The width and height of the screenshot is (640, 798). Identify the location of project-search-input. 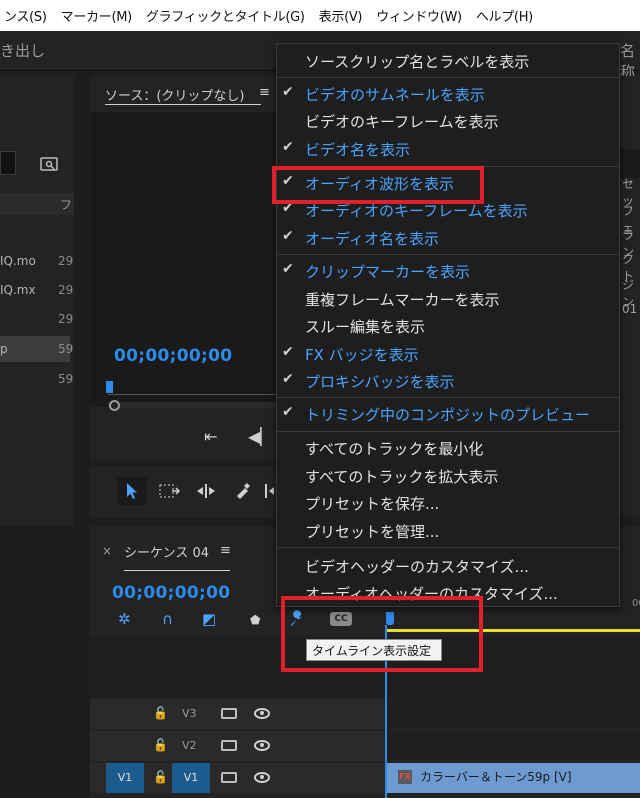
(8, 163).